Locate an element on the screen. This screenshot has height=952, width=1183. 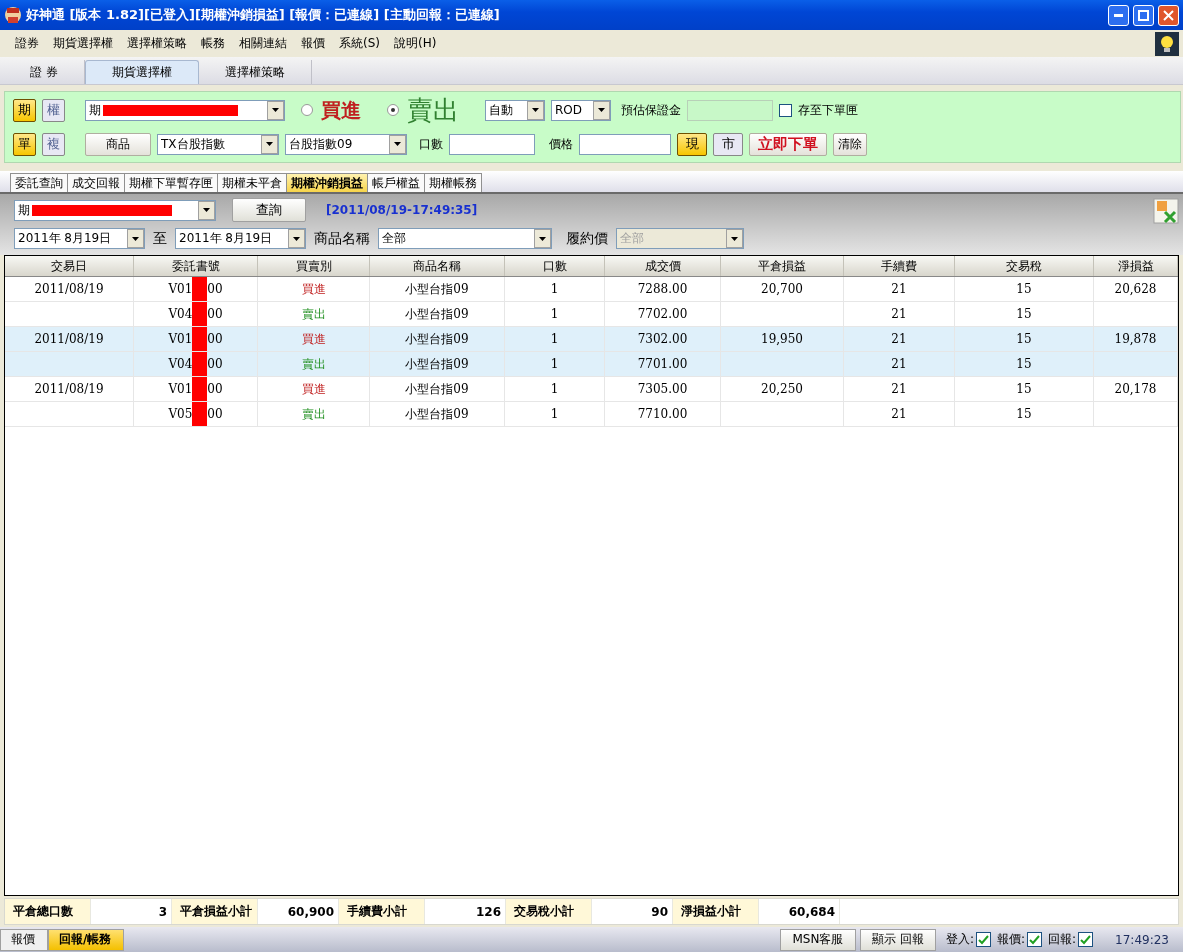
column-header: 口數 is located at coordinates (555, 266).